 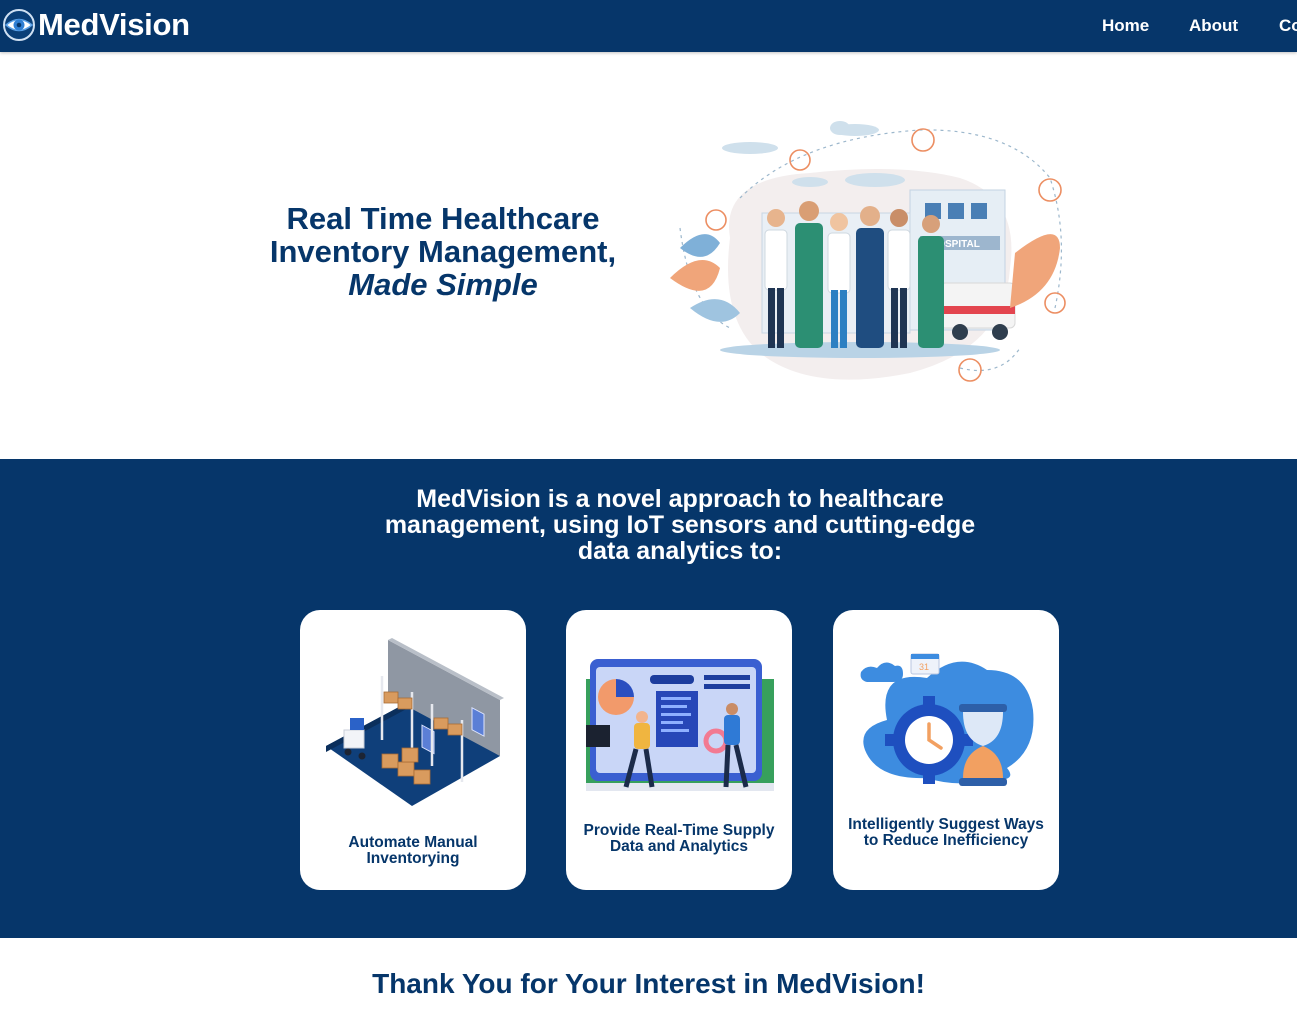 What do you see at coordinates (1125, 26) in the screenshot?
I see `nav-link-home: Home` at bounding box center [1125, 26].